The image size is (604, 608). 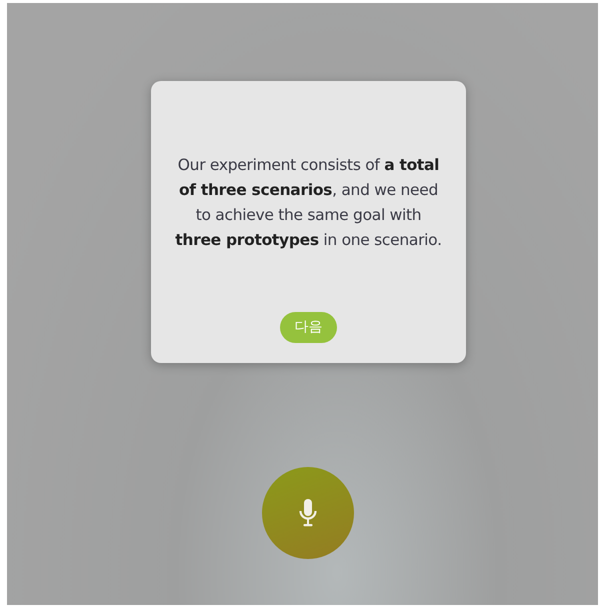 What do you see at coordinates (308, 513) in the screenshot?
I see `microphone-icon` at bounding box center [308, 513].